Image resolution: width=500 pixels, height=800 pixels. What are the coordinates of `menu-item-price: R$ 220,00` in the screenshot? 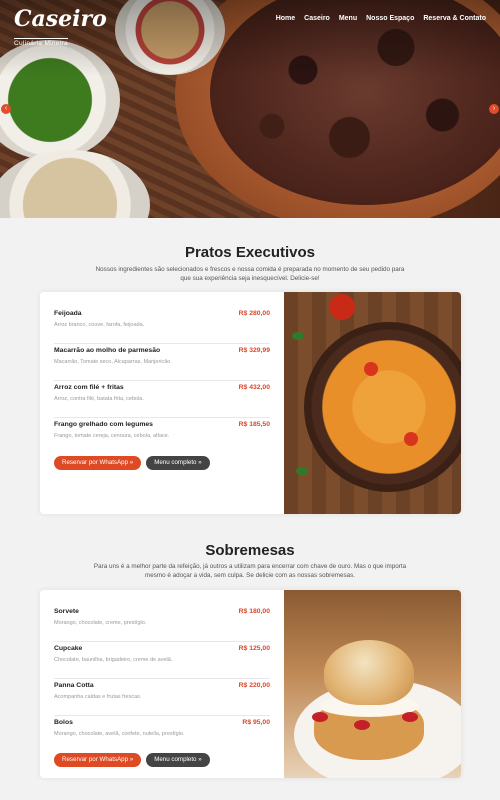 It's located at (254, 685).